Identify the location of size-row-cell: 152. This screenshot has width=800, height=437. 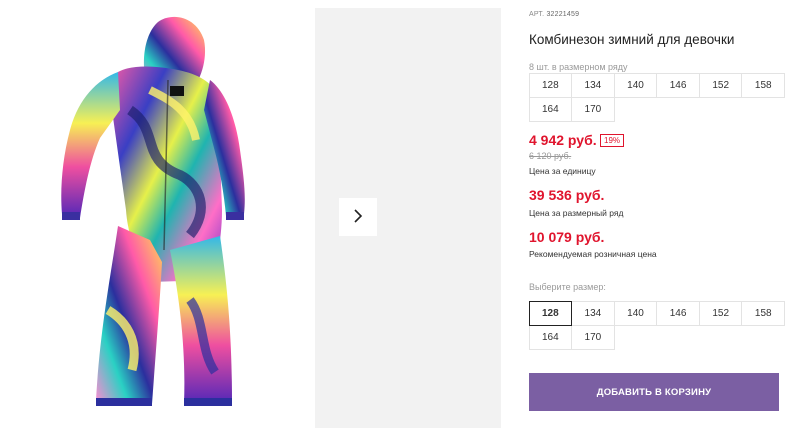
(720, 85).